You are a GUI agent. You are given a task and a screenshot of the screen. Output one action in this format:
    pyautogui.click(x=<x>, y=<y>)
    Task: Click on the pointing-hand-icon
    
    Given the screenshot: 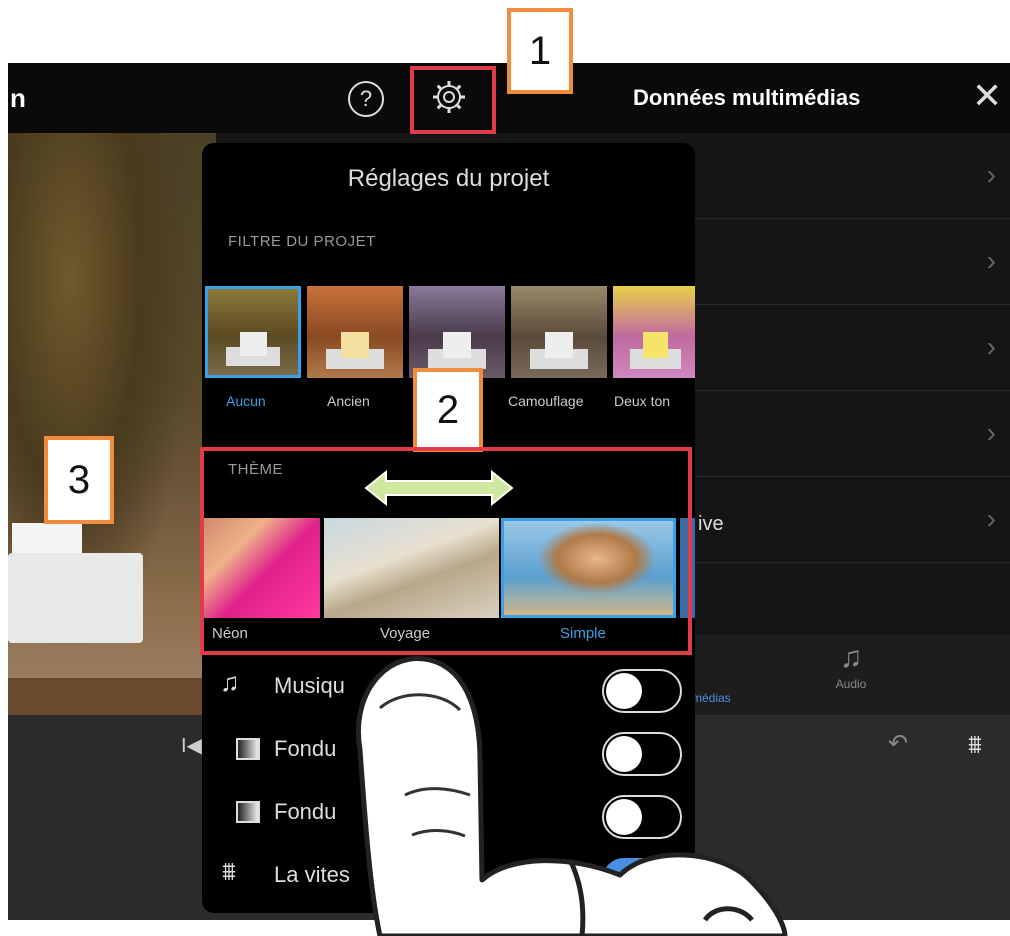 What is the action you would take?
    pyautogui.click(x=572, y=796)
    